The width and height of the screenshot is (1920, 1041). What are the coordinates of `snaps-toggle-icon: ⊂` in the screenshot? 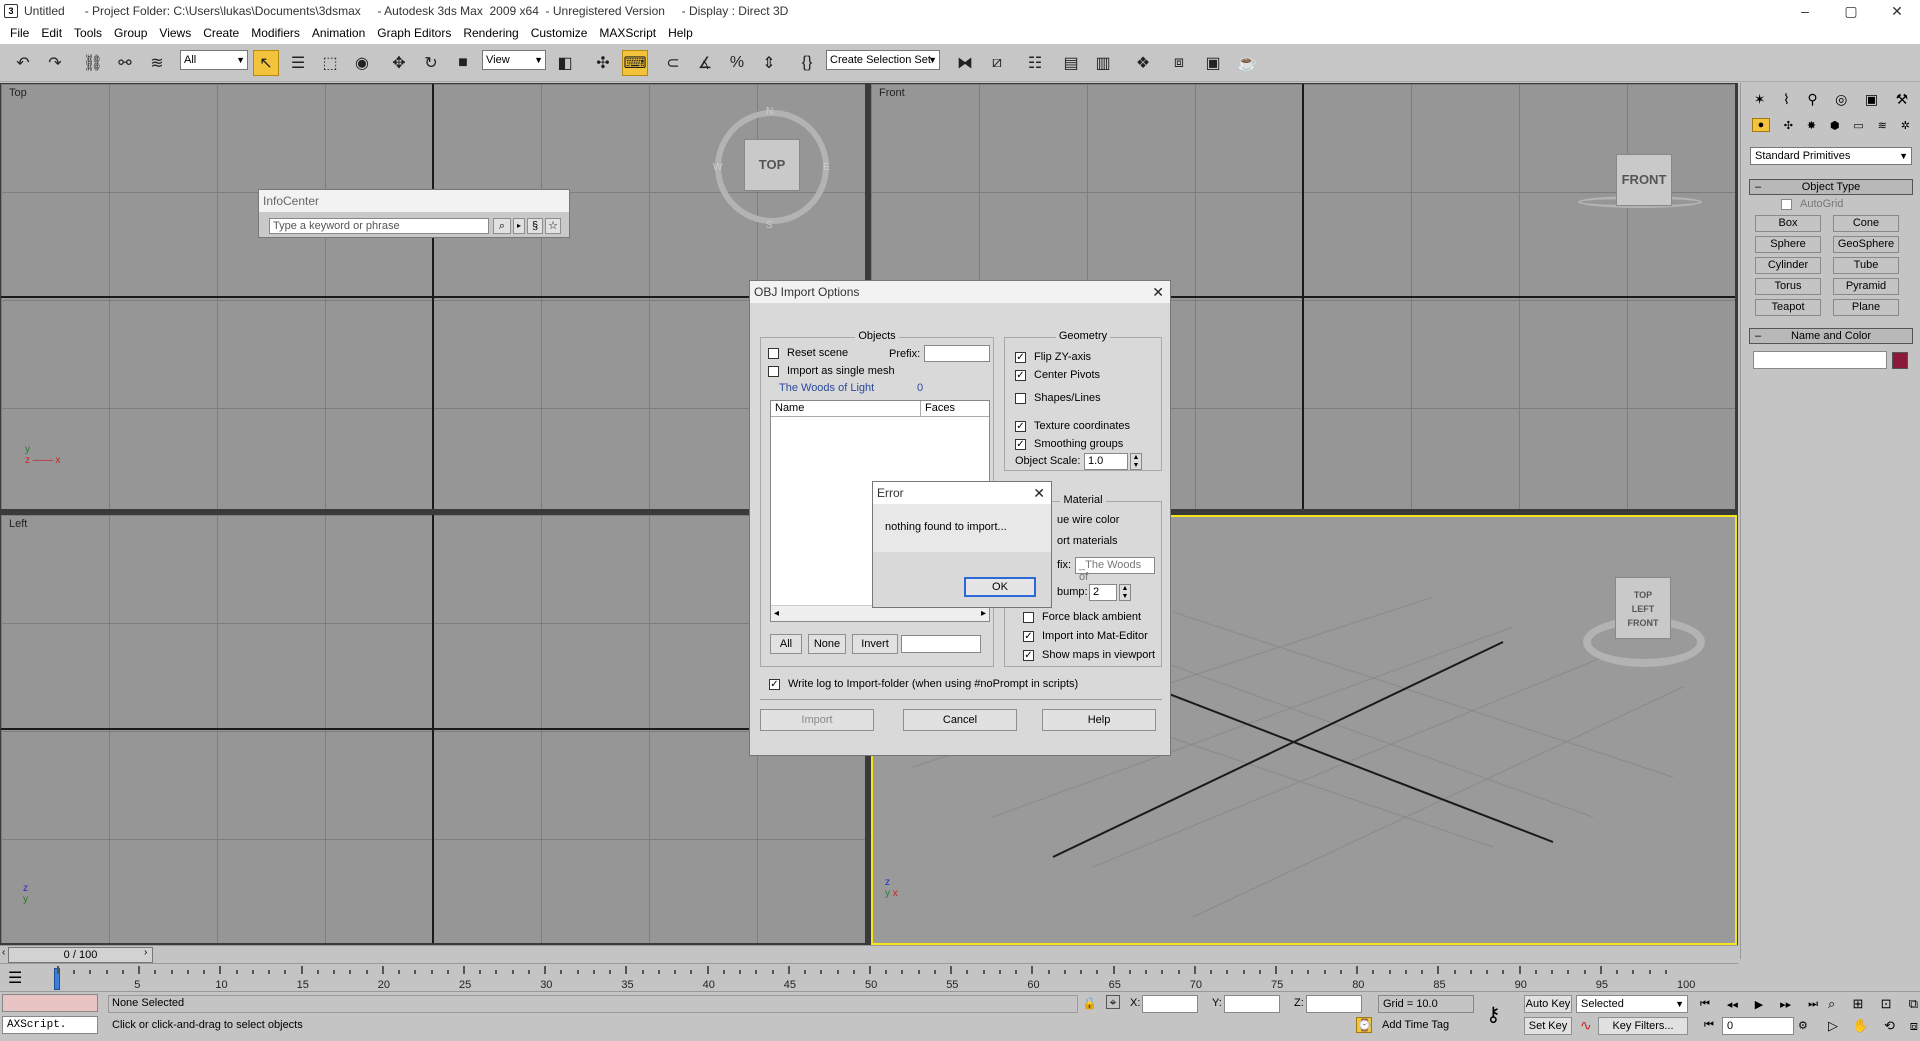 It's located at (673, 63).